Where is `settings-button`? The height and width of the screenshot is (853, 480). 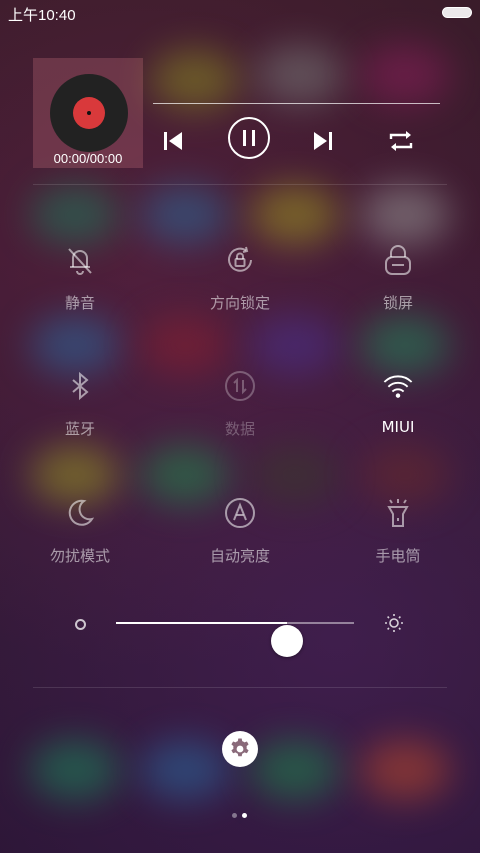 settings-button is located at coordinates (240, 749).